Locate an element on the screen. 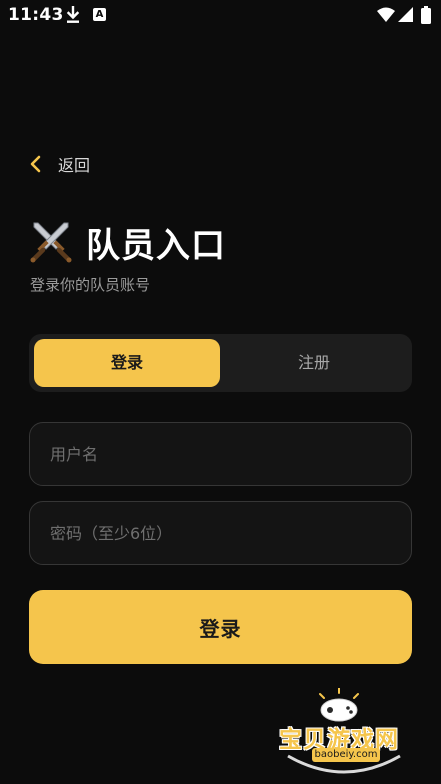  password-field-container is located at coordinates (220, 533).